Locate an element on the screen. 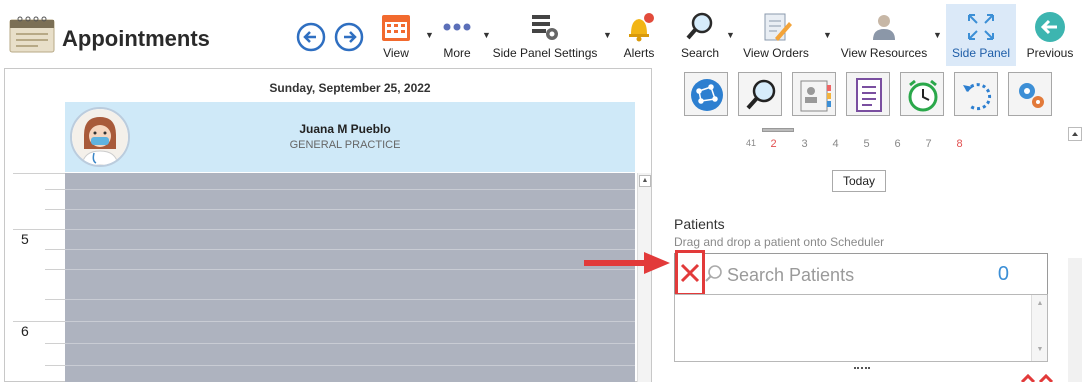  side-panel-button: Side Panel is located at coordinates (981, 35).